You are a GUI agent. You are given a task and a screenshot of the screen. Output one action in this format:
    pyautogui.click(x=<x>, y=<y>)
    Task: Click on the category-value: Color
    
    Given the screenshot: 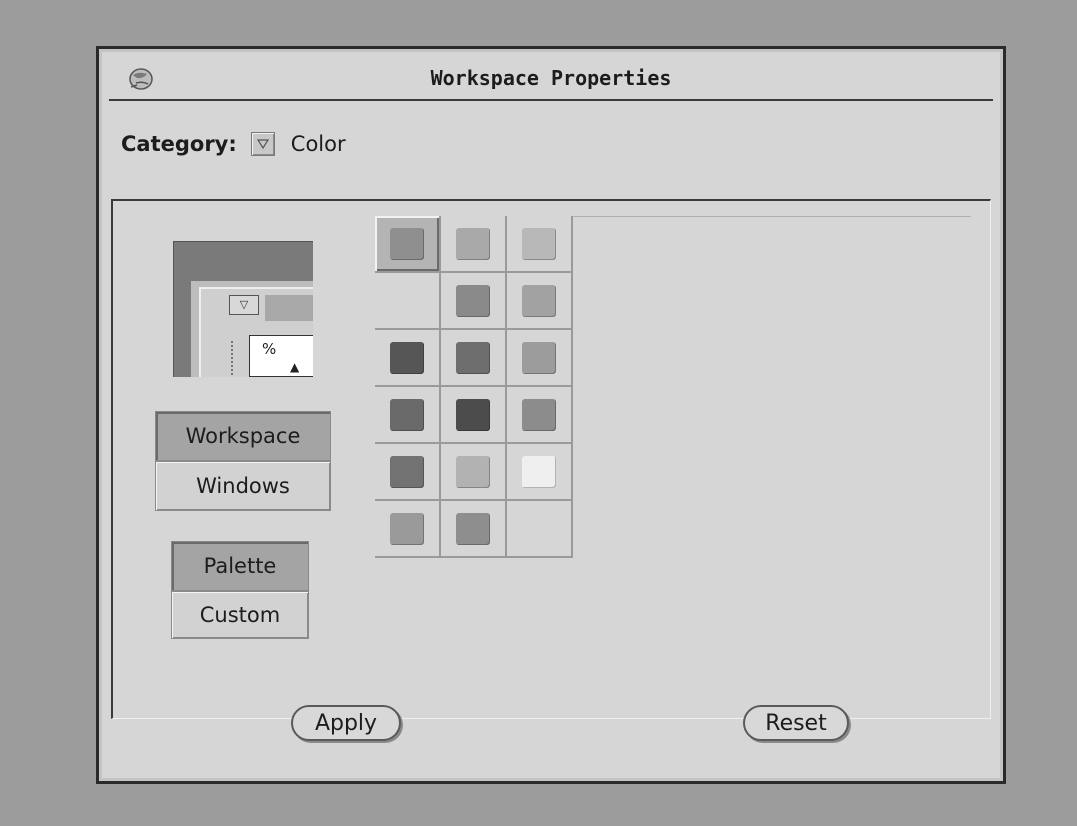 What is the action you would take?
    pyautogui.click(x=318, y=144)
    